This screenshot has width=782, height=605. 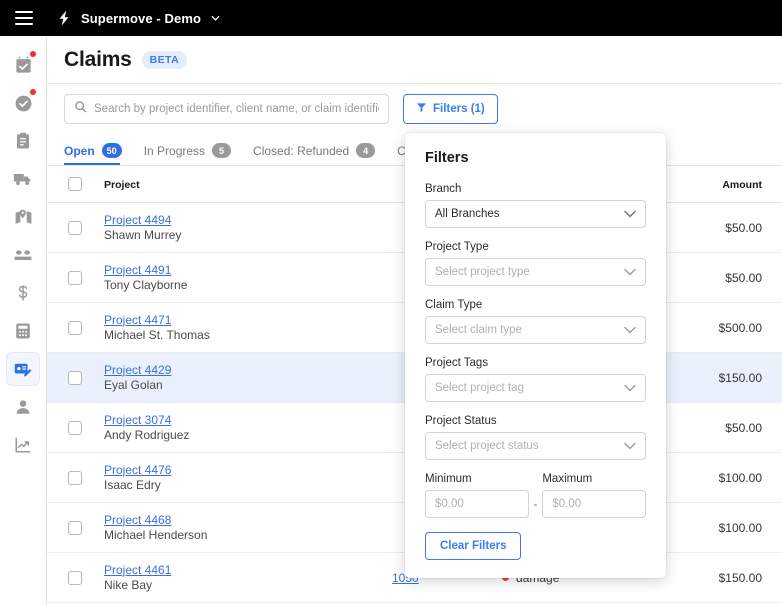 What do you see at coordinates (248, 420) in the screenshot?
I see `project-link: Project 3074` at bounding box center [248, 420].